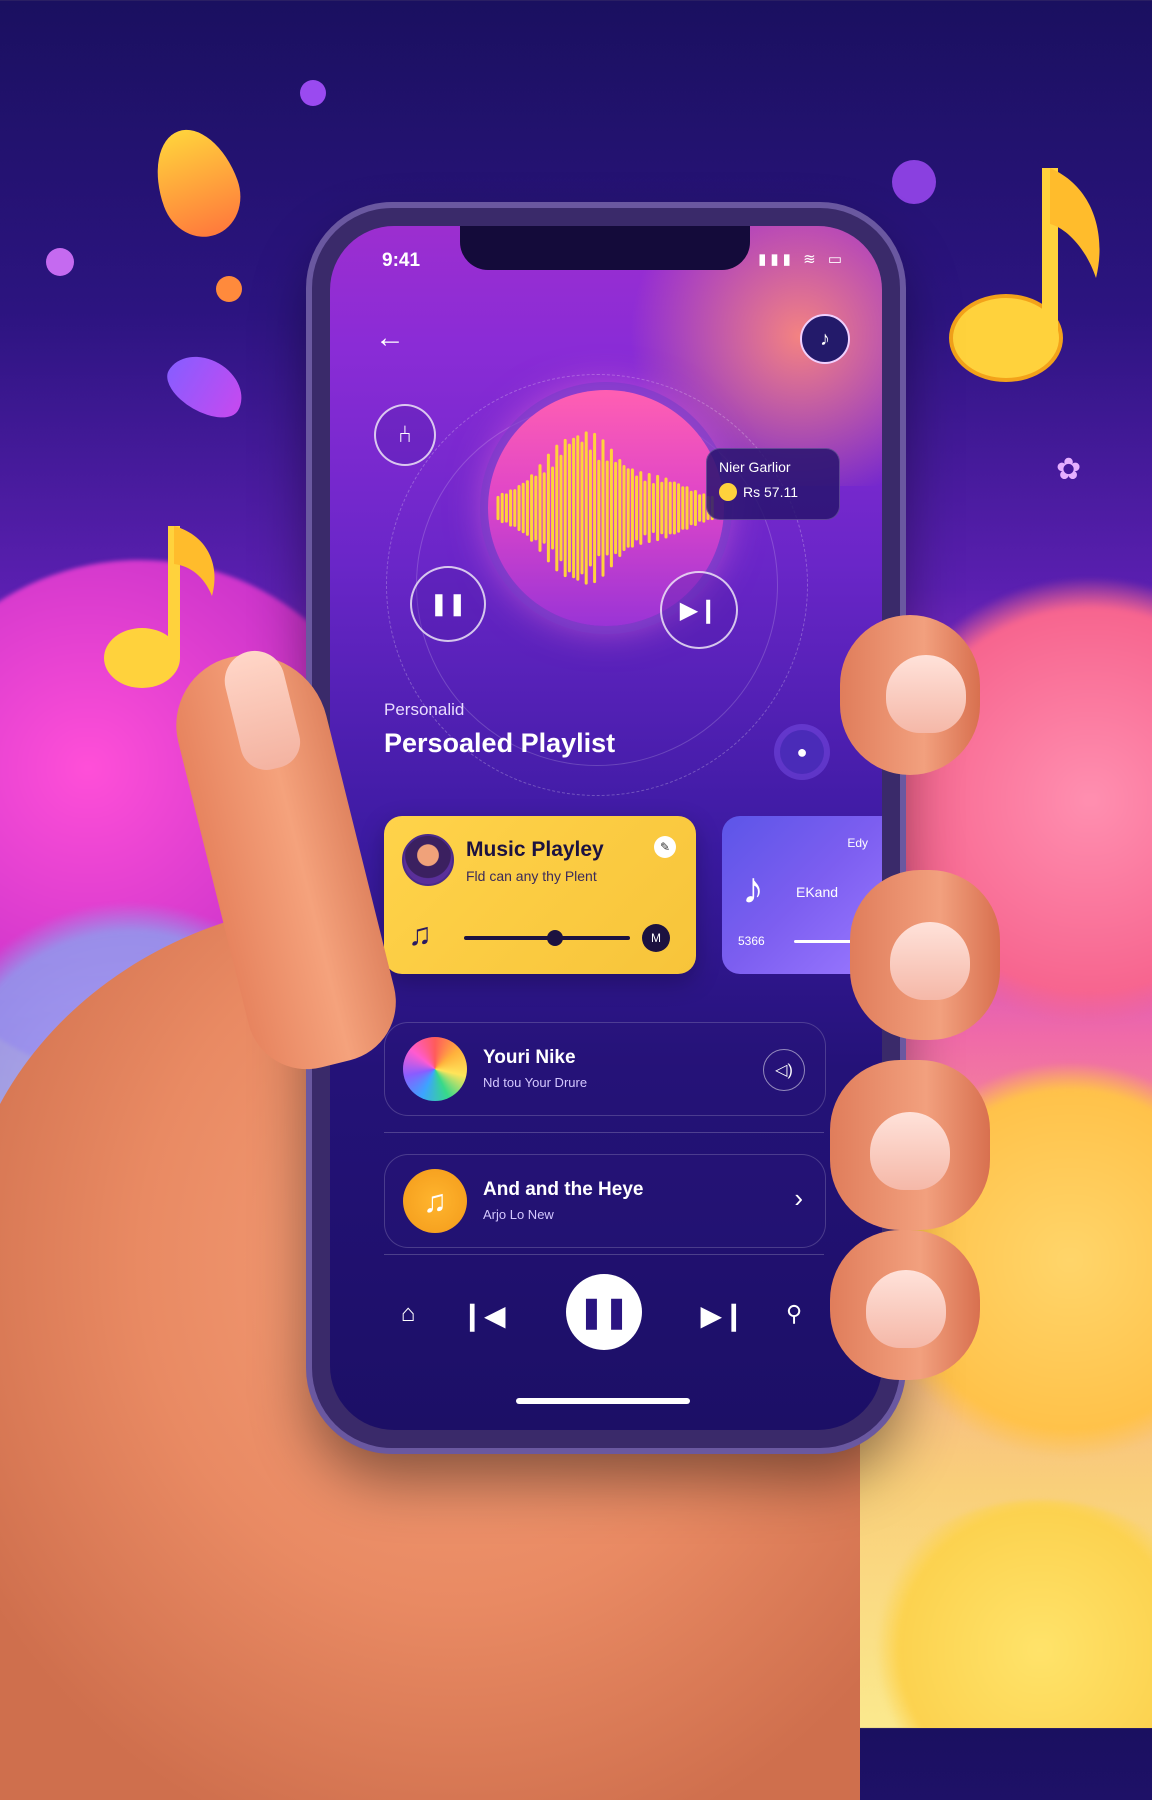 The width and height of the screenshot is (1152, 1800). What do you see at coordinates (728, 492) in the screenshot?
I see `coin-icon` at bounding box center [728, 492].